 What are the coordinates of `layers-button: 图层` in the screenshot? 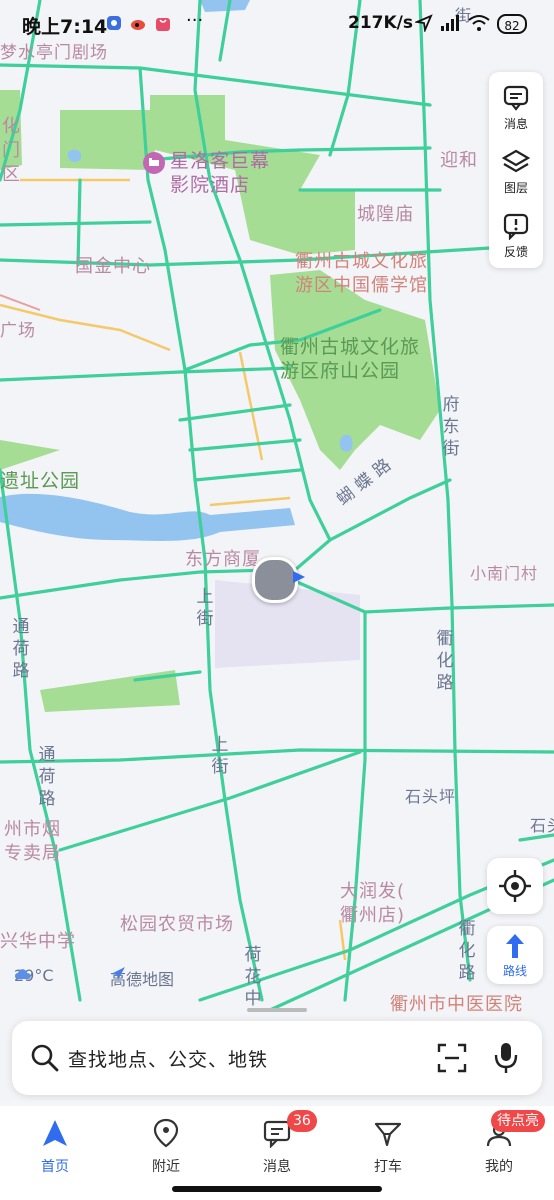 It's located at (516, 171).